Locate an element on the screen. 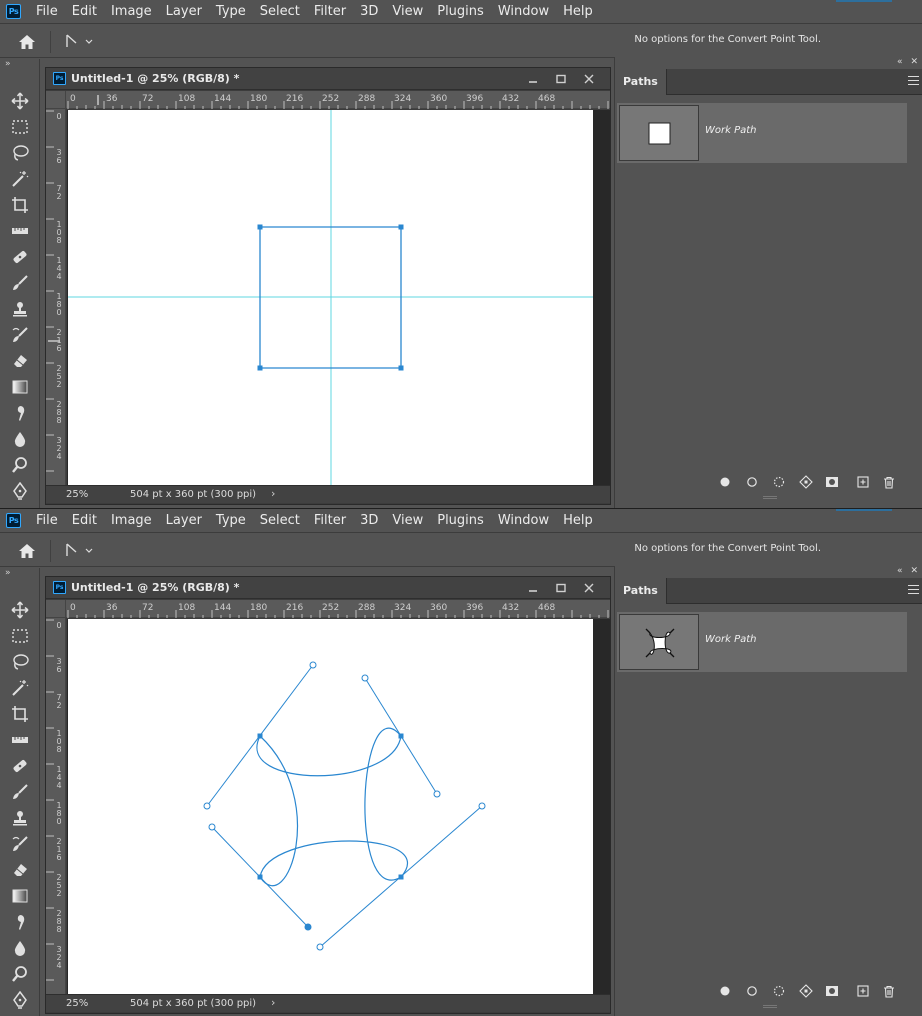 The image size is (922, 1016). menu-edit: Edit is located at coordinates (84, 12).